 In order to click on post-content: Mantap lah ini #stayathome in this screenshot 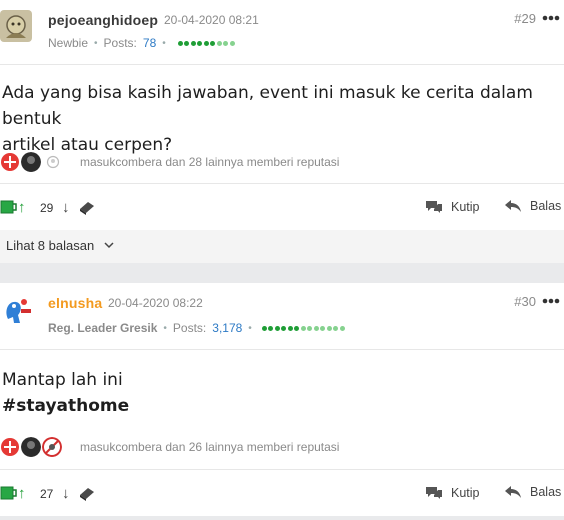, I will do `click(65, 393)`.